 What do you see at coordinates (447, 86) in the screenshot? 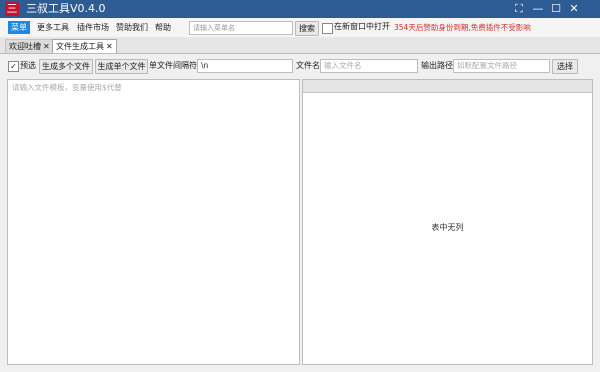
I see `table-header` at bounding box center [447, 86].